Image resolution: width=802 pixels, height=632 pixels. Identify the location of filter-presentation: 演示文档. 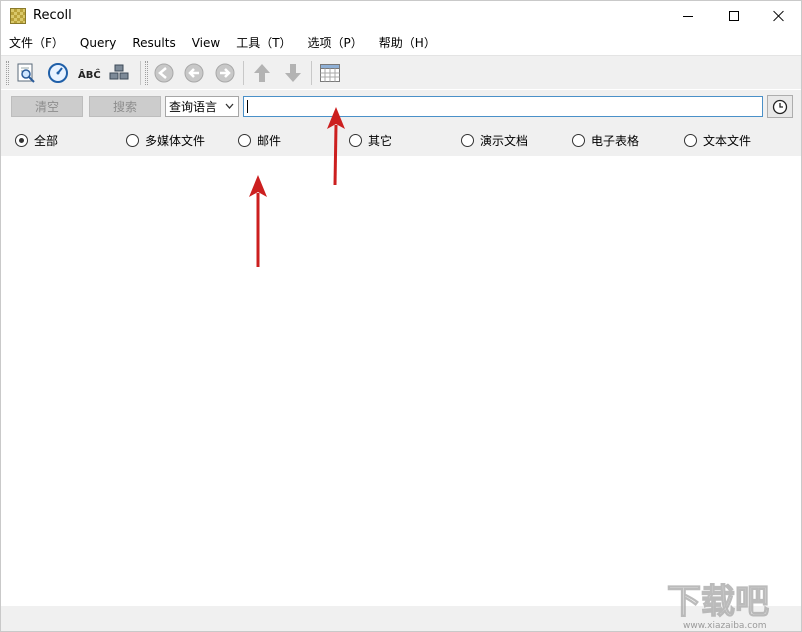
(494, 140).